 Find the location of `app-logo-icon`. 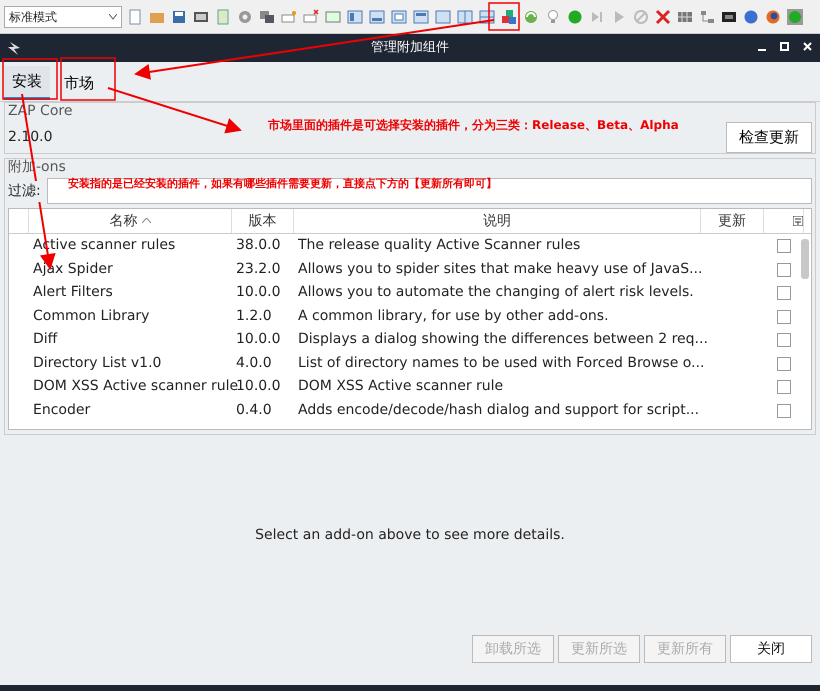

app-logo-icon is located at coordinates (15, 48).